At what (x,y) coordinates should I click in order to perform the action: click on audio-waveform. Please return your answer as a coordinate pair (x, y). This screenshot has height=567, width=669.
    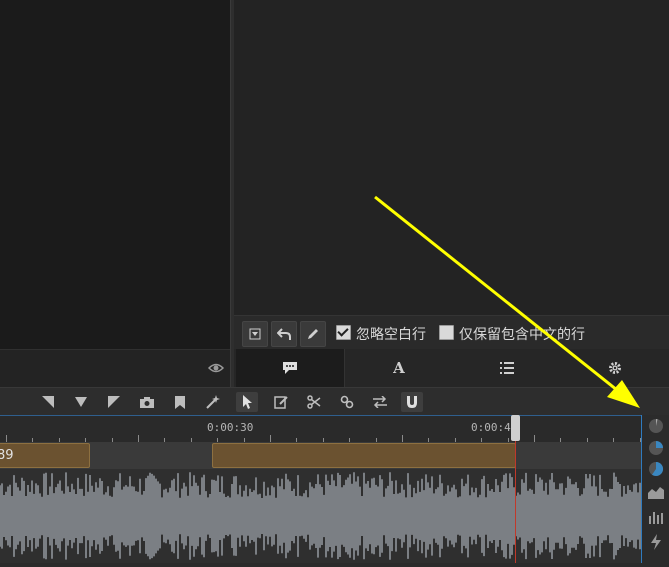
    Looking at the image, I should click on (320, 516).